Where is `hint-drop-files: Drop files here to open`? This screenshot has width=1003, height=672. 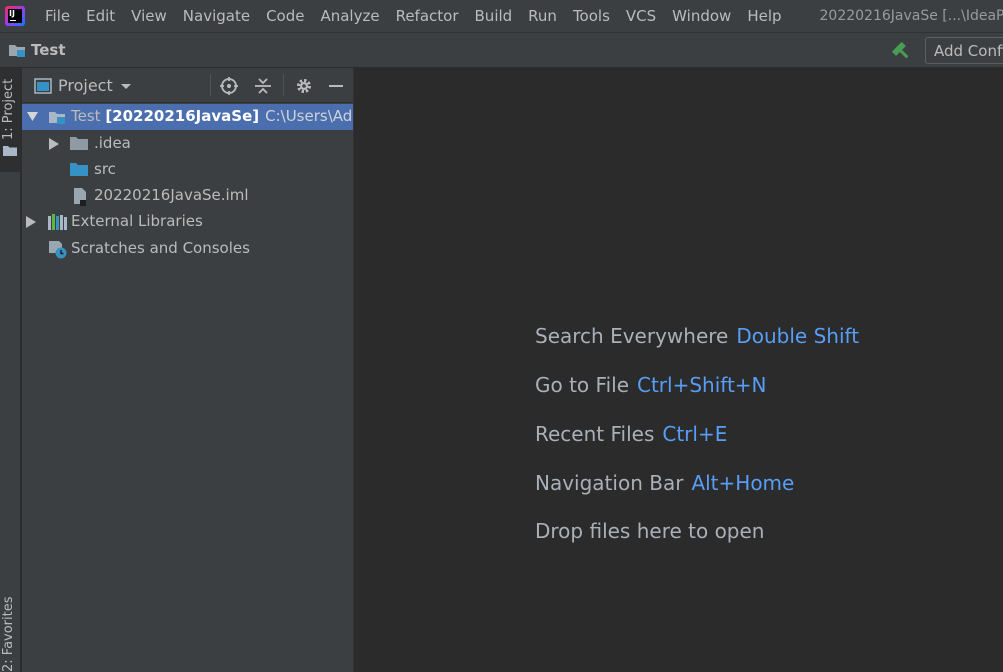 hint-drop-files: Drop files here to open is located at coordinates (649, 531).